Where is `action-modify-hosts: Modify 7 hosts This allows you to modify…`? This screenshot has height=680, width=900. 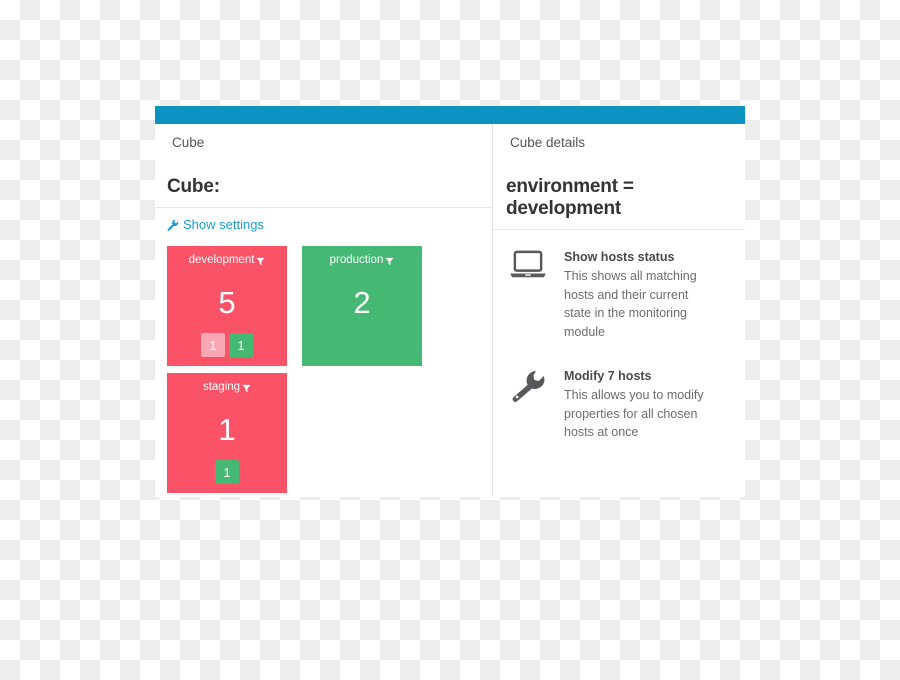
action-modify-hosts: Modify 7 hosts This allows you to modify… is located at coordinates (619, 404).